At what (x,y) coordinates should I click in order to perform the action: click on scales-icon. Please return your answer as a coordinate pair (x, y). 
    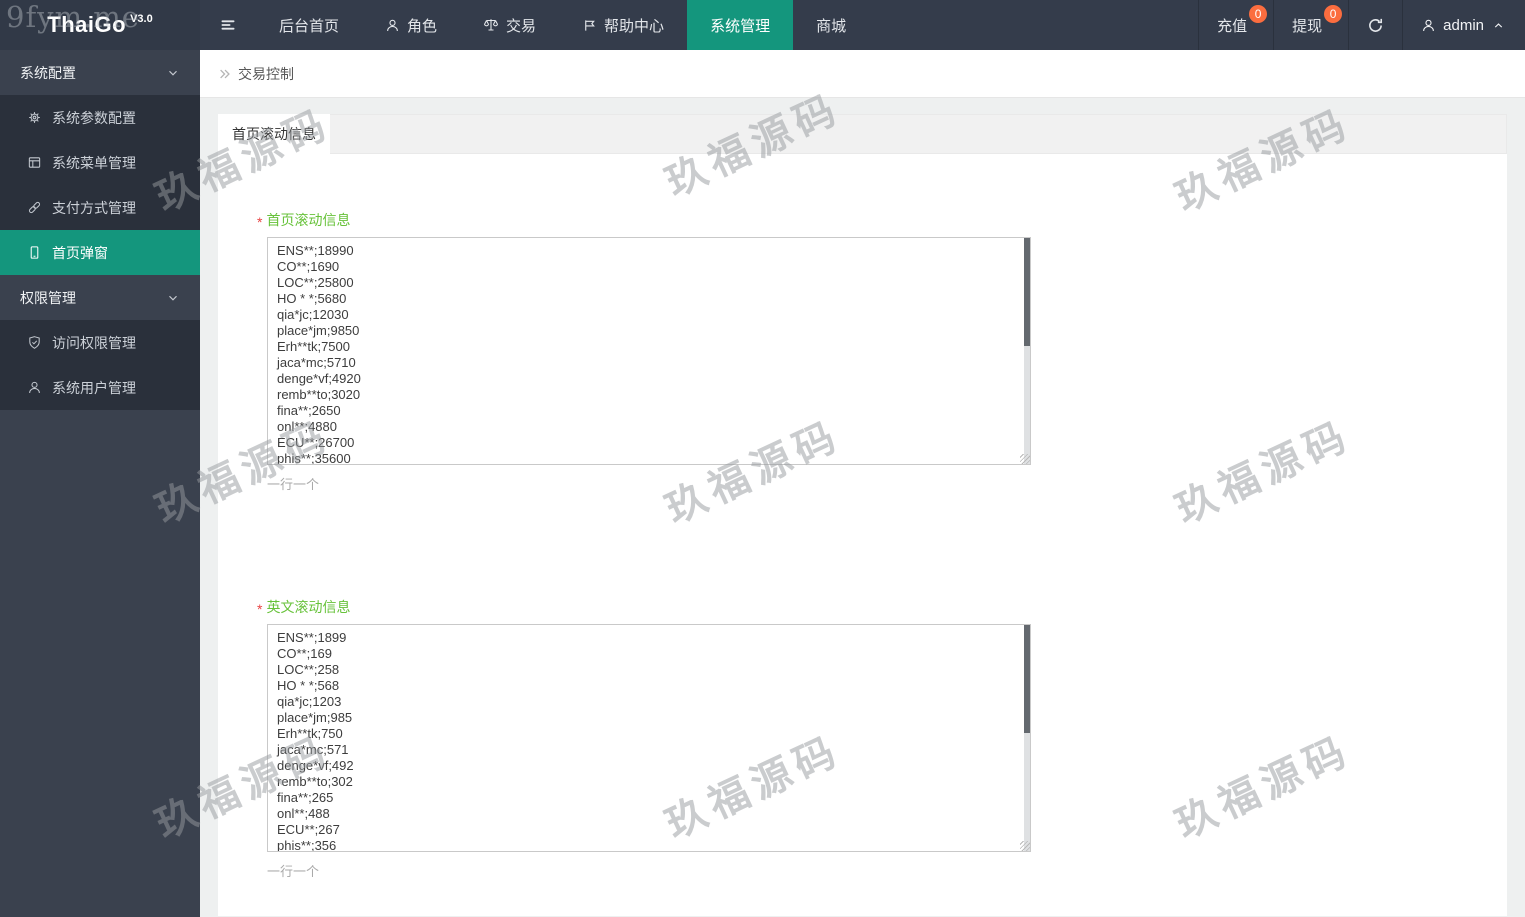
    Looking at the image, I should click on (491, 25).